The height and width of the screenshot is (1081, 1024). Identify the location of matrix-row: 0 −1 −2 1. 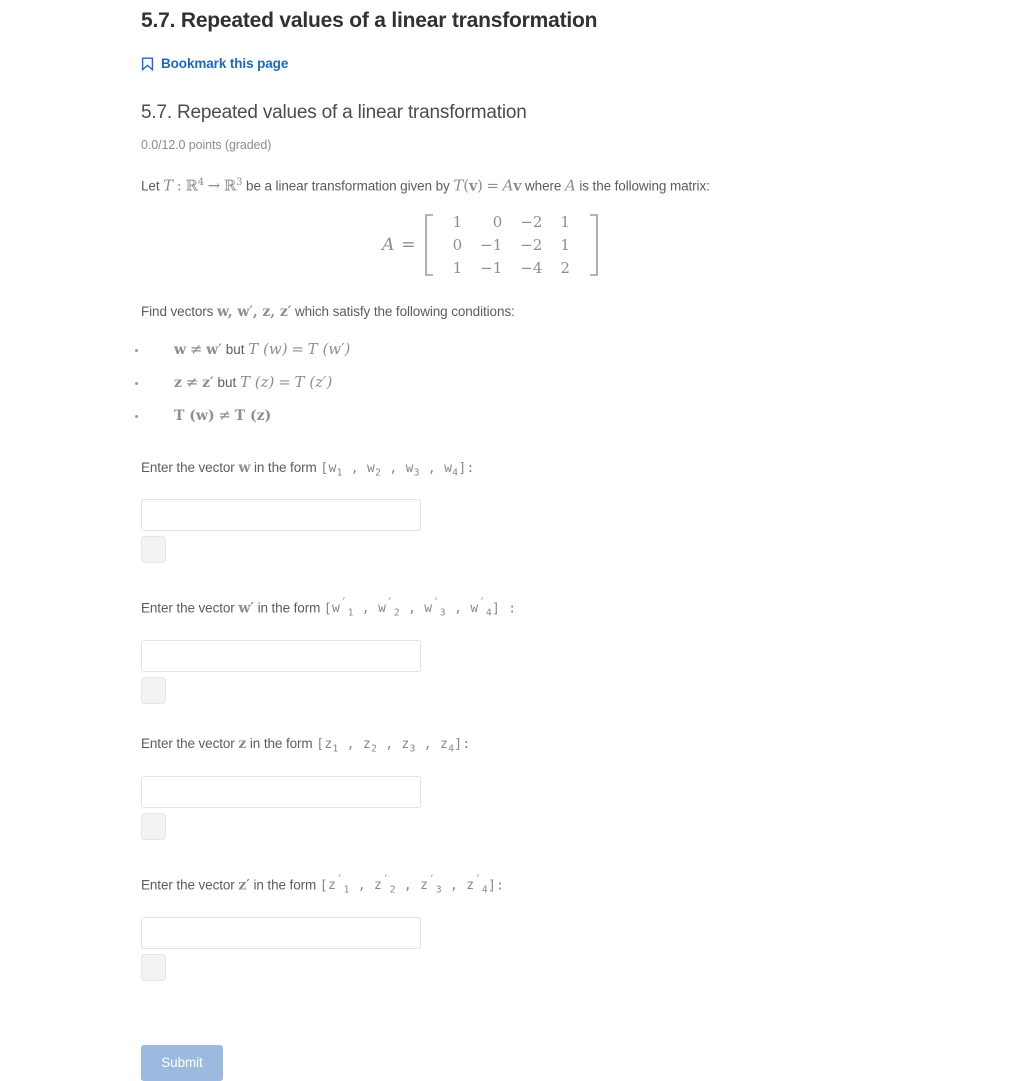
(511, 245).